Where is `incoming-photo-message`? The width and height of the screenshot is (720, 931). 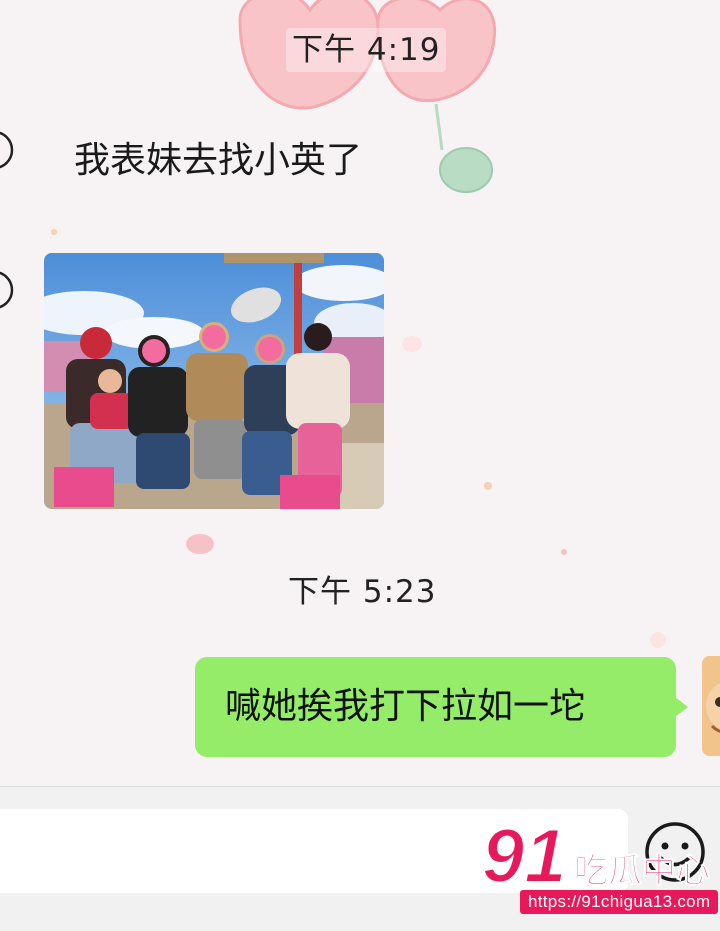 incoming-photo-message is located at coordinates (214, 381).